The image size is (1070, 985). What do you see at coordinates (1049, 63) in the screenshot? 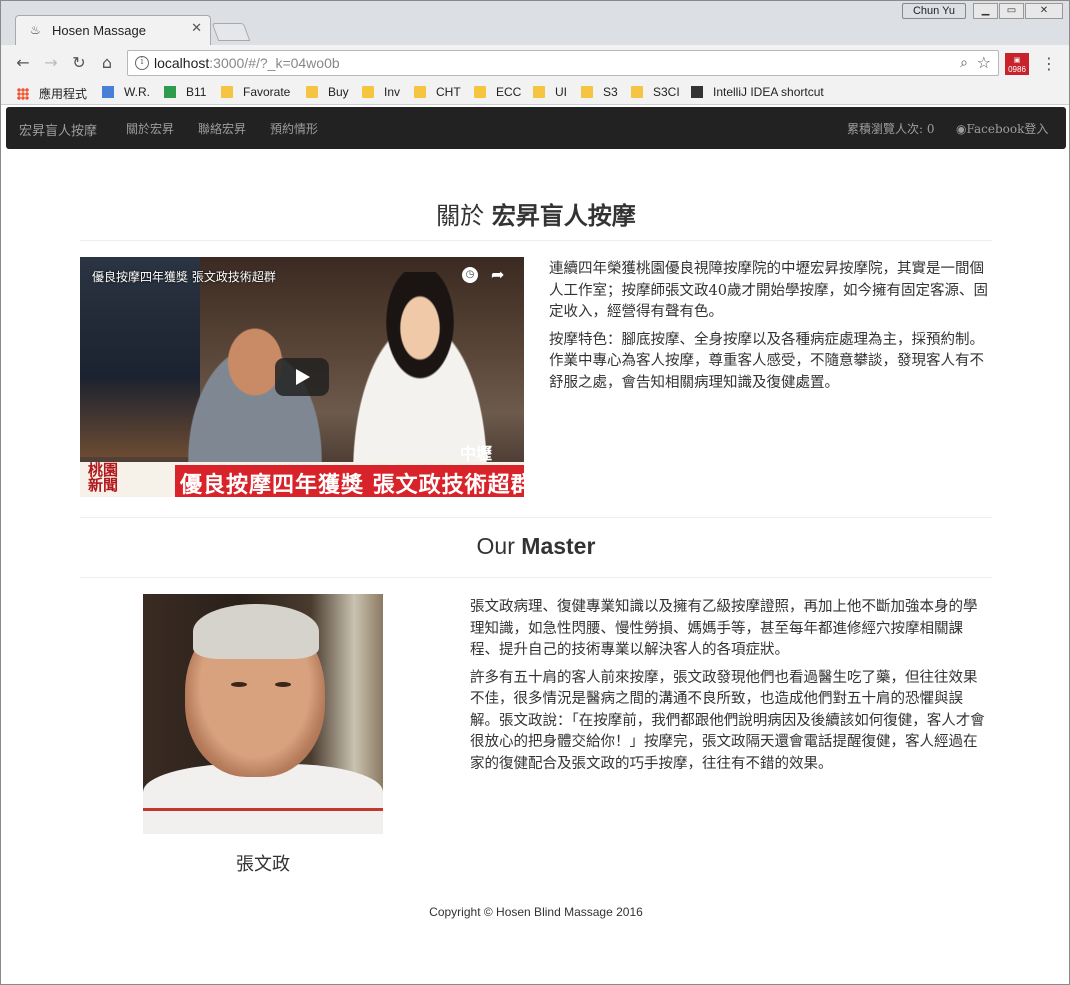
I see `browser-menu-icon: ⋮` at bounding box center [1049, 63].